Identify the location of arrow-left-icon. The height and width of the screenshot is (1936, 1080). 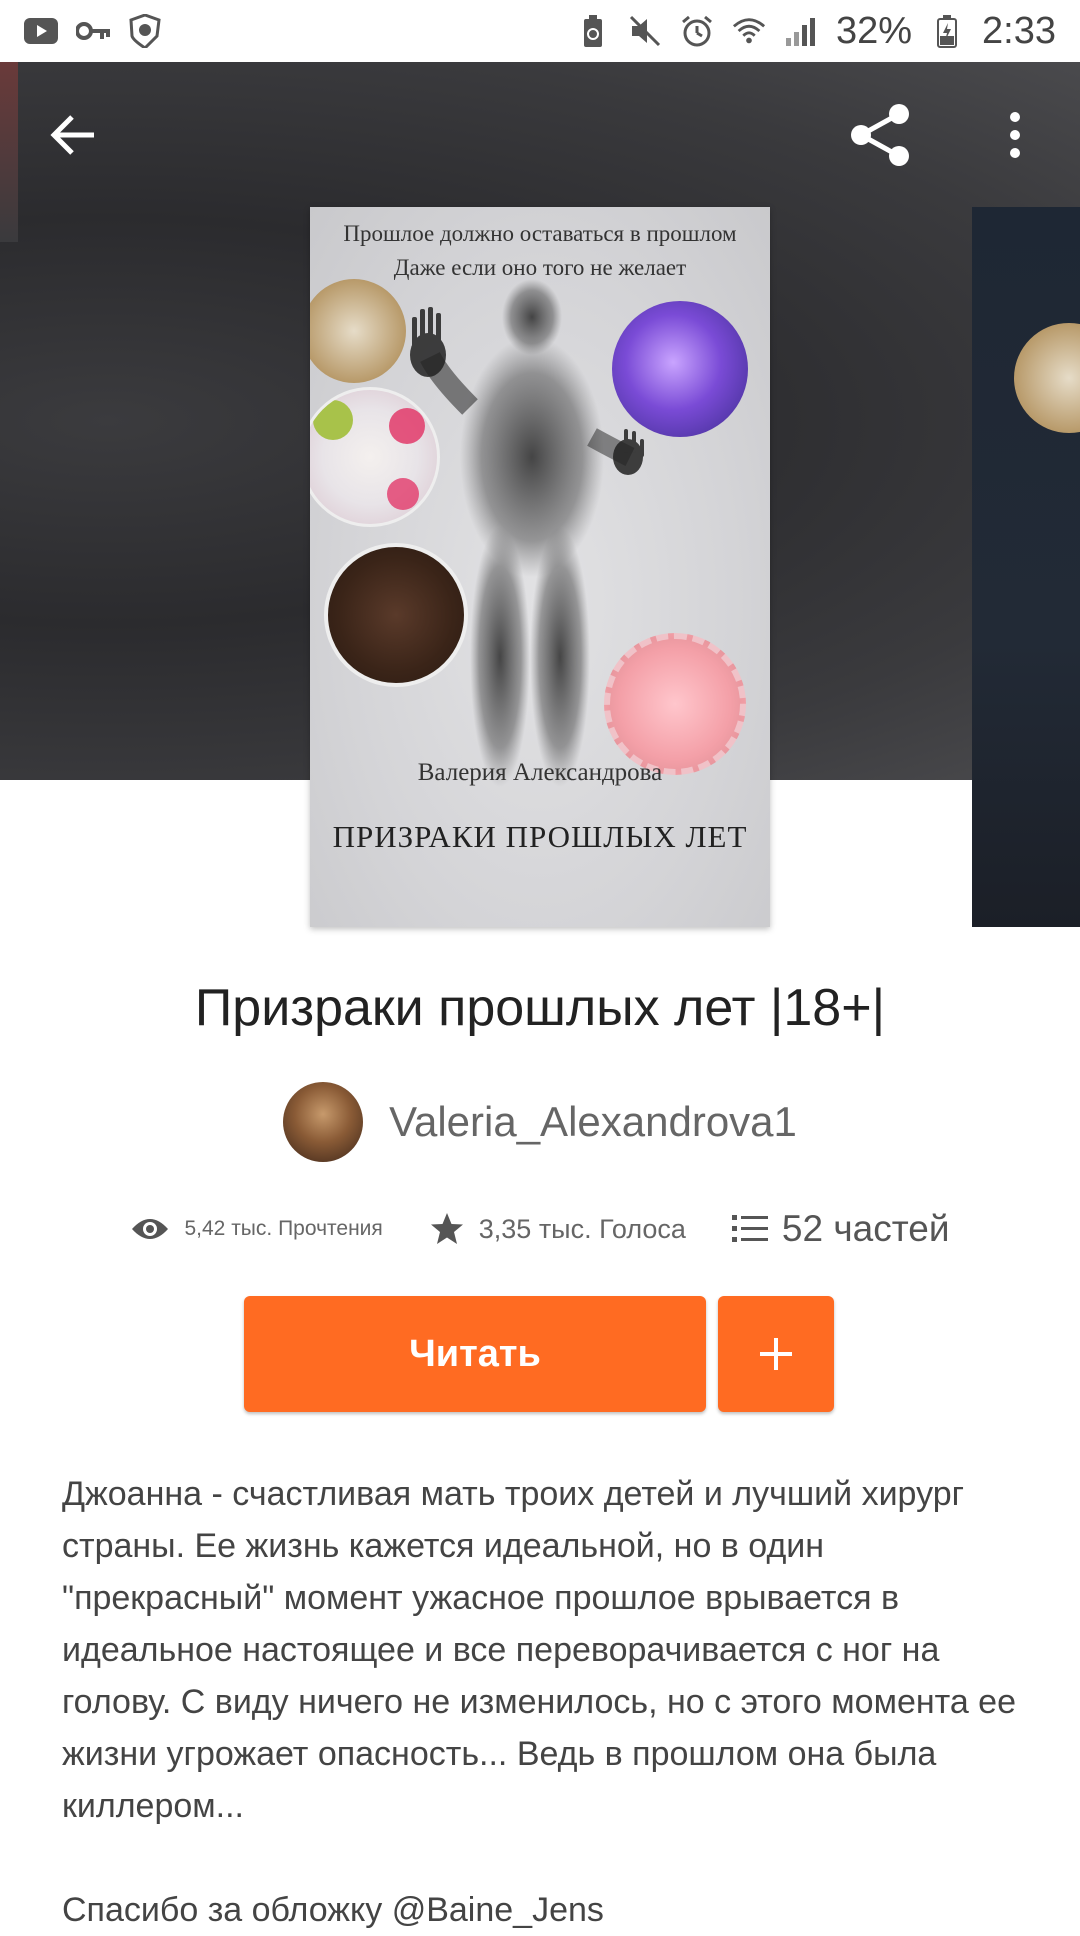
(72, 135).